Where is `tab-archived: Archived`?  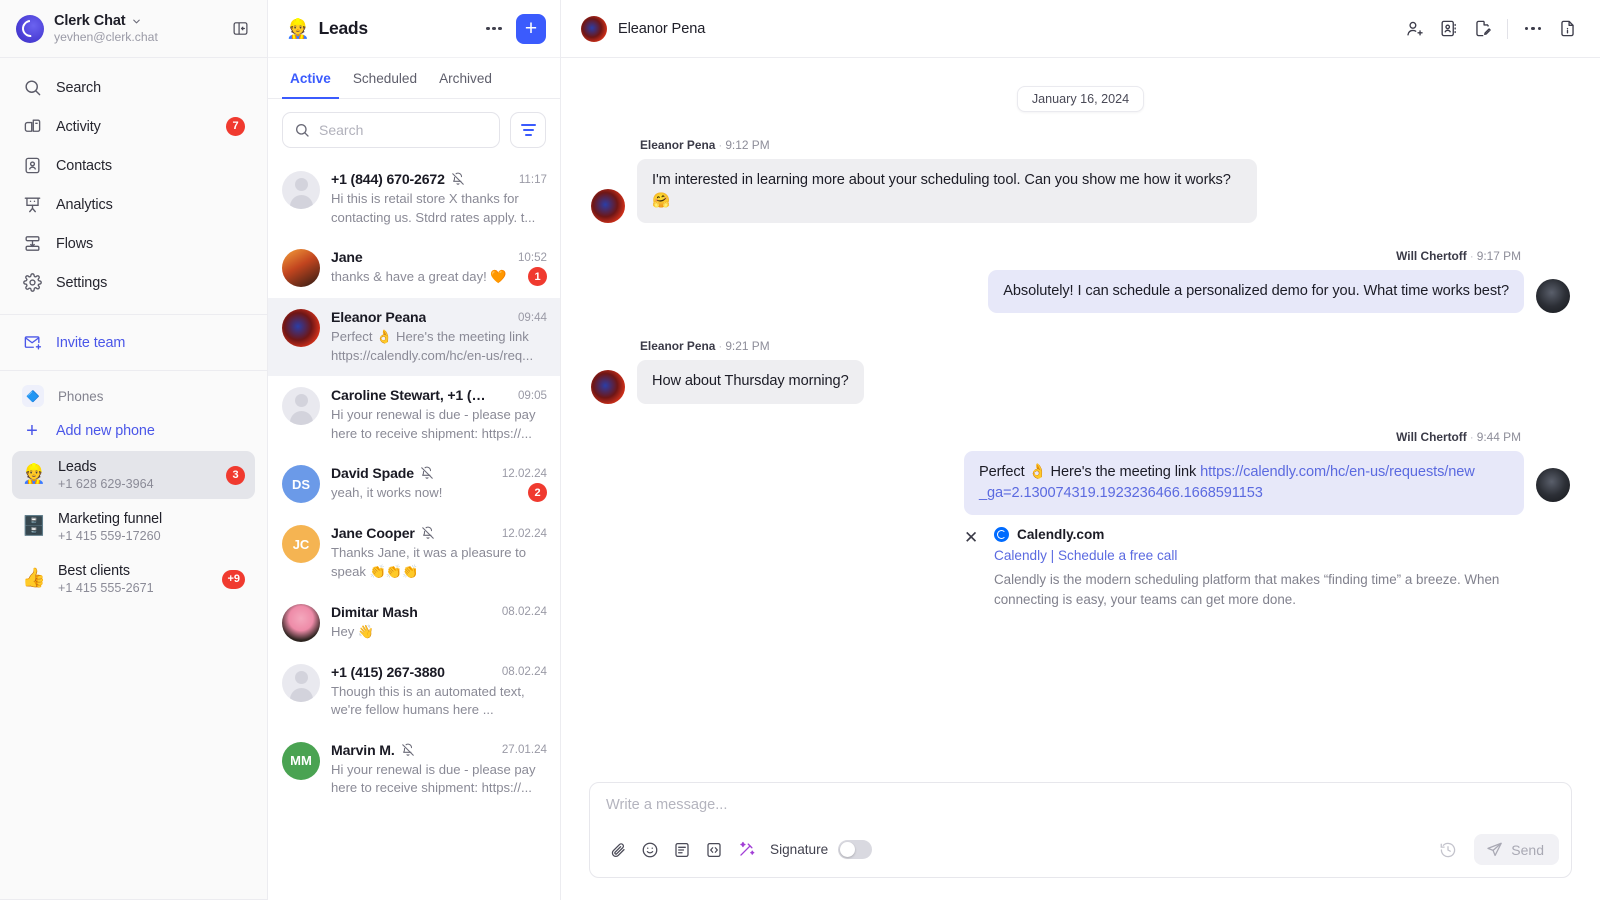
tab-archived: Archived is located at coordinates (465, 78).